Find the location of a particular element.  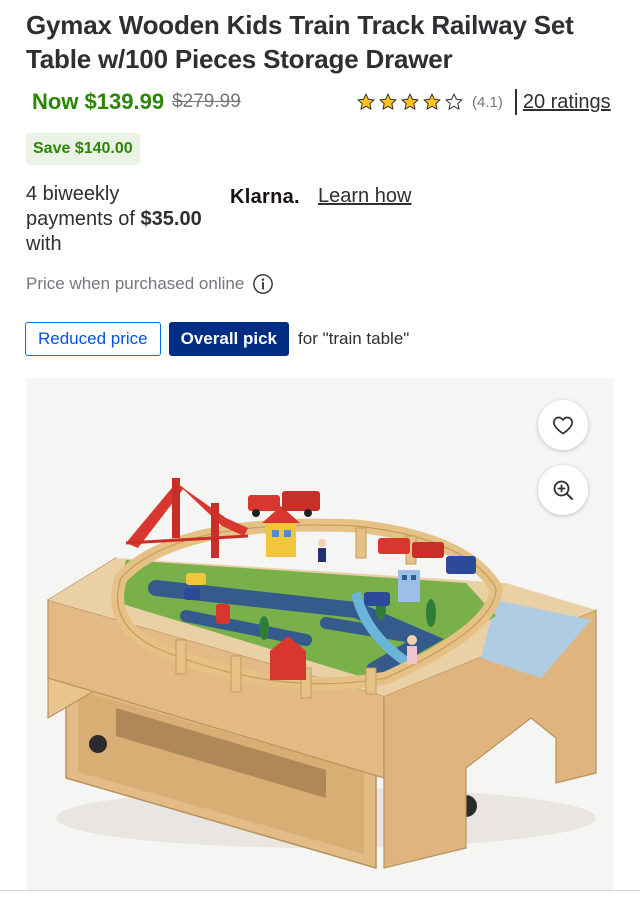

save-badge: Save $140.00 is located at coordinates (83, 149).